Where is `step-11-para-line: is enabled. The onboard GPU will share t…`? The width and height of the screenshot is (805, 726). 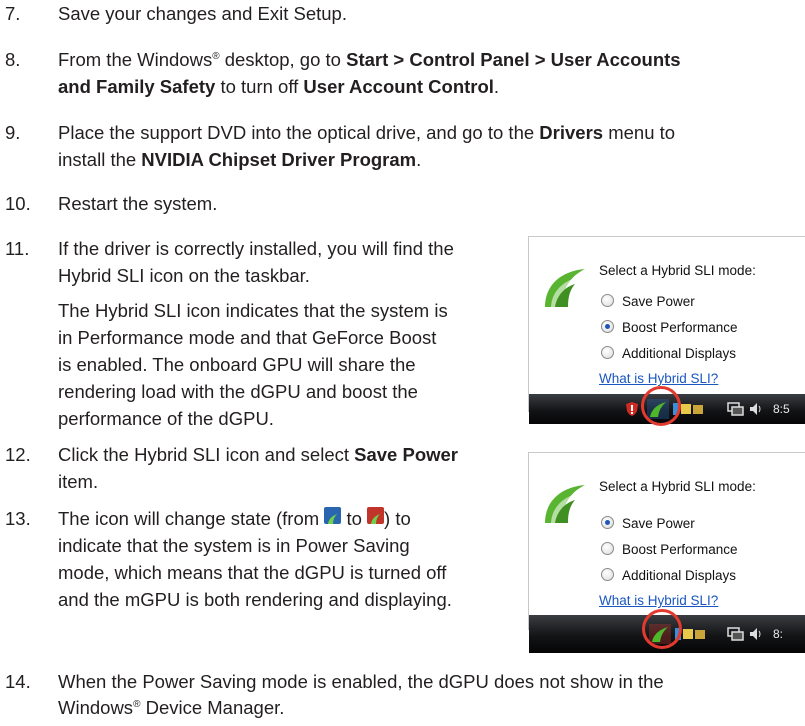
step-11-para-line: is enabled. The onboard GPU will share t… is located at coordinates (237, 364).